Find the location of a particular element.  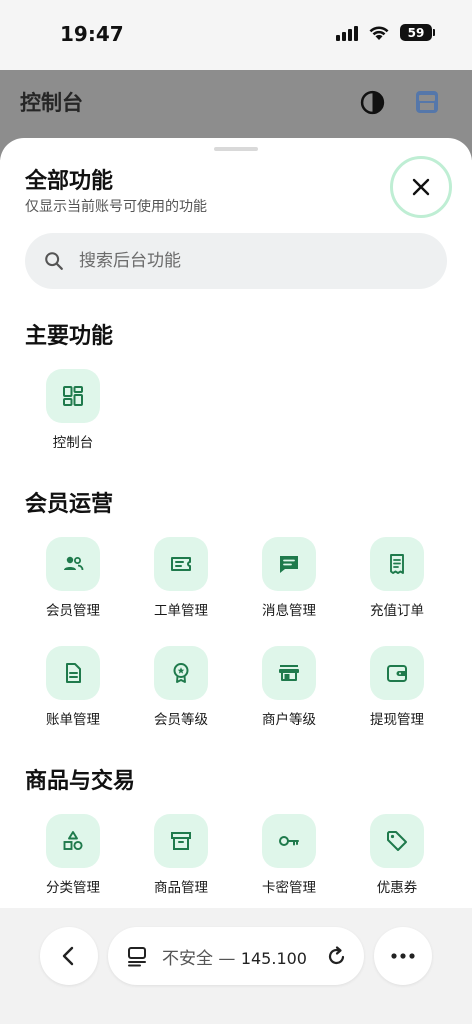

badge-icon is located at coordinates (181, 673).